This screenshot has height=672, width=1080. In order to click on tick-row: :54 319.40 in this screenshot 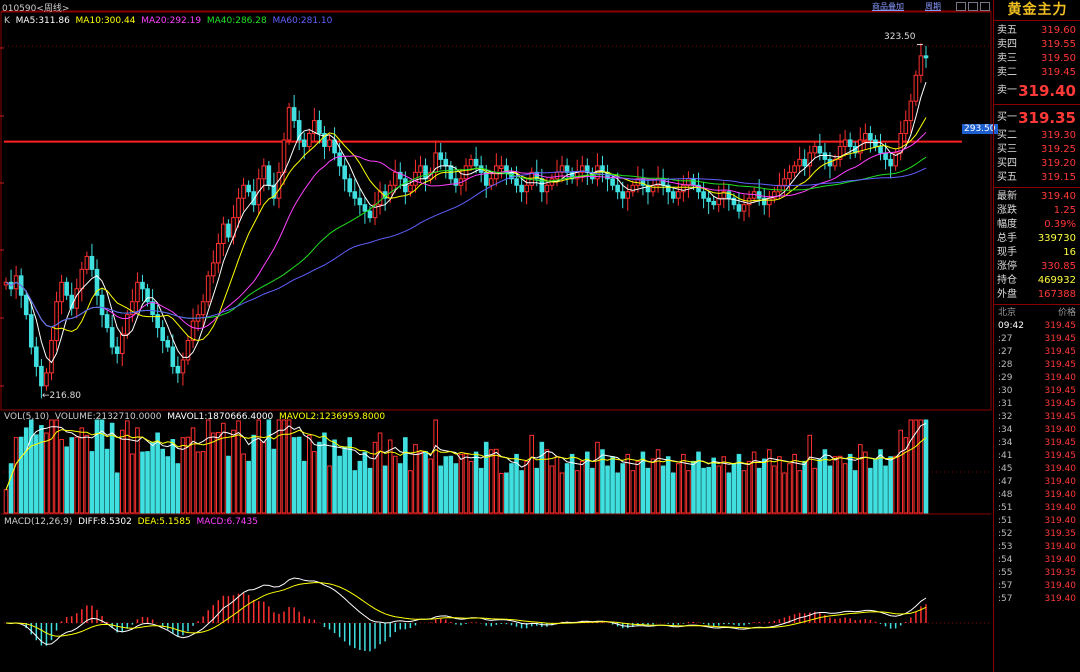, I will do `click(1037, 560)`.